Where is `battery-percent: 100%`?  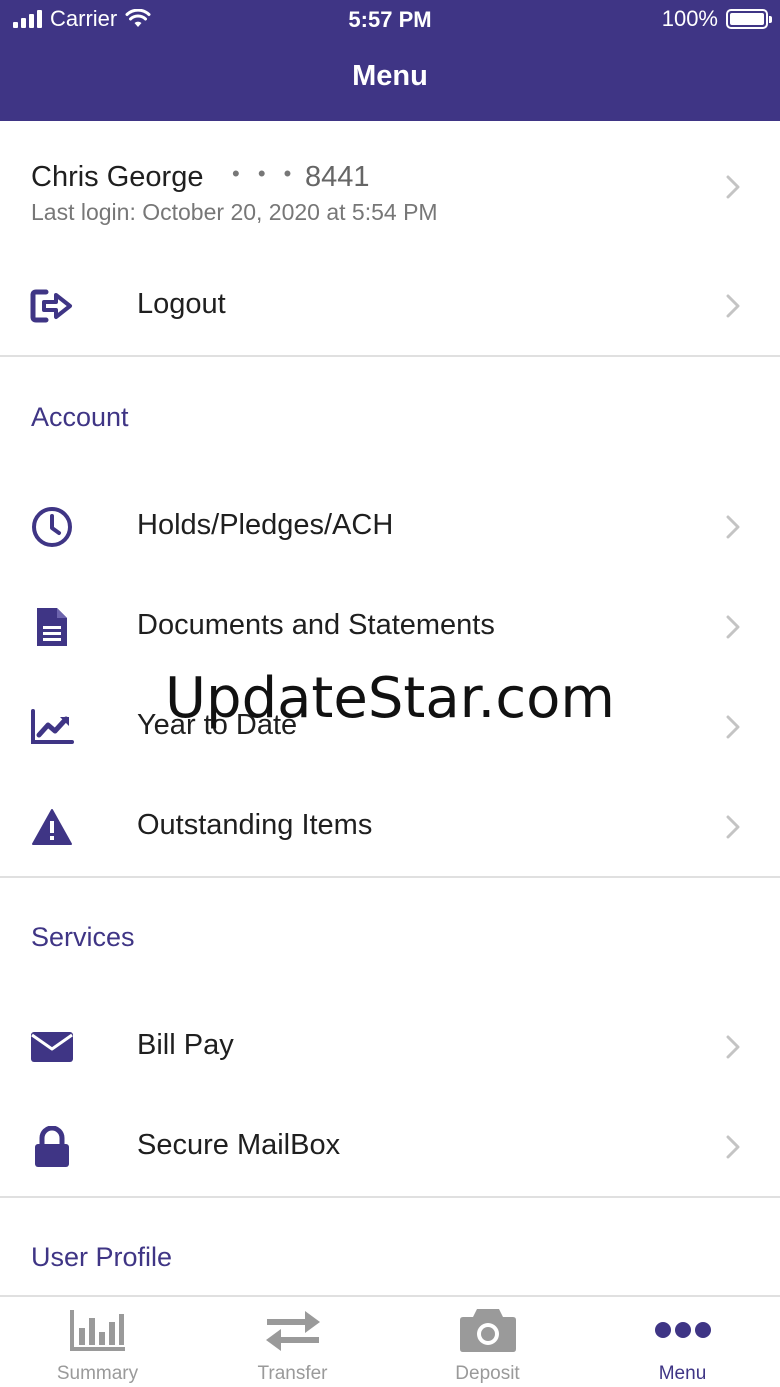 battery-percent: 100% is located at coordinates (689, 18).